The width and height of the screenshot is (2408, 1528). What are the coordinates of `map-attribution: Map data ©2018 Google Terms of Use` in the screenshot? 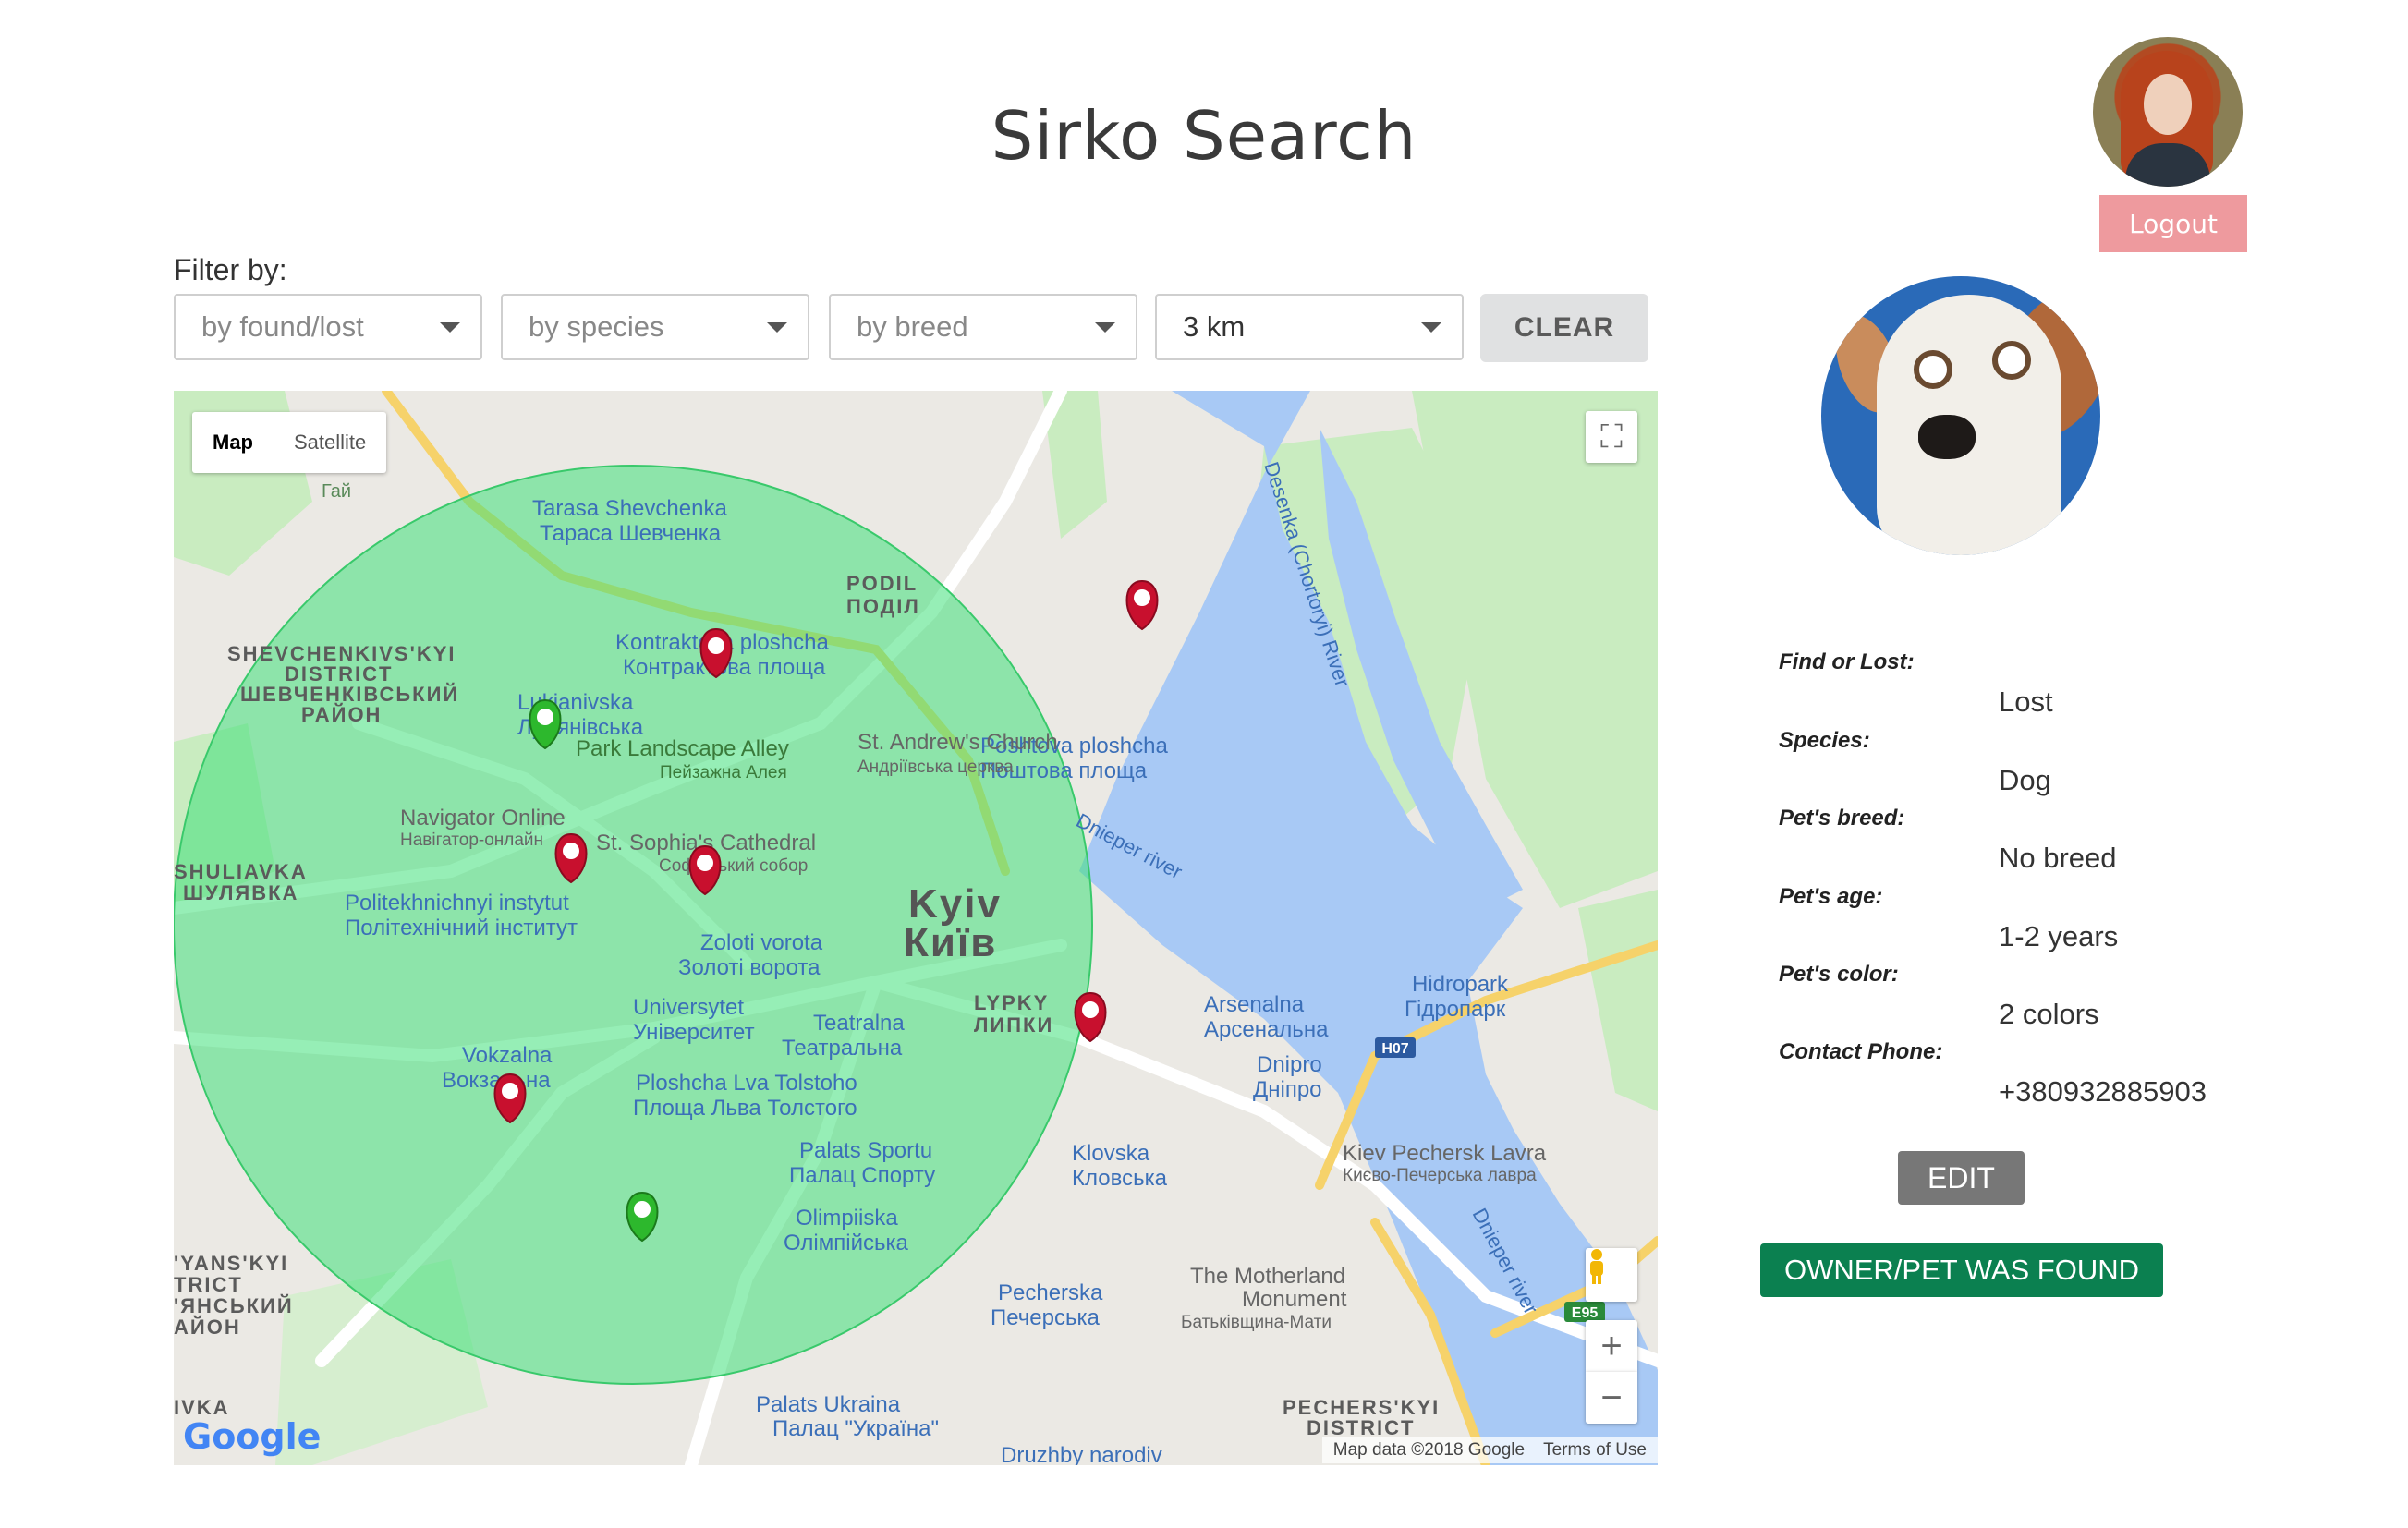 It's located at (1489, 1450).